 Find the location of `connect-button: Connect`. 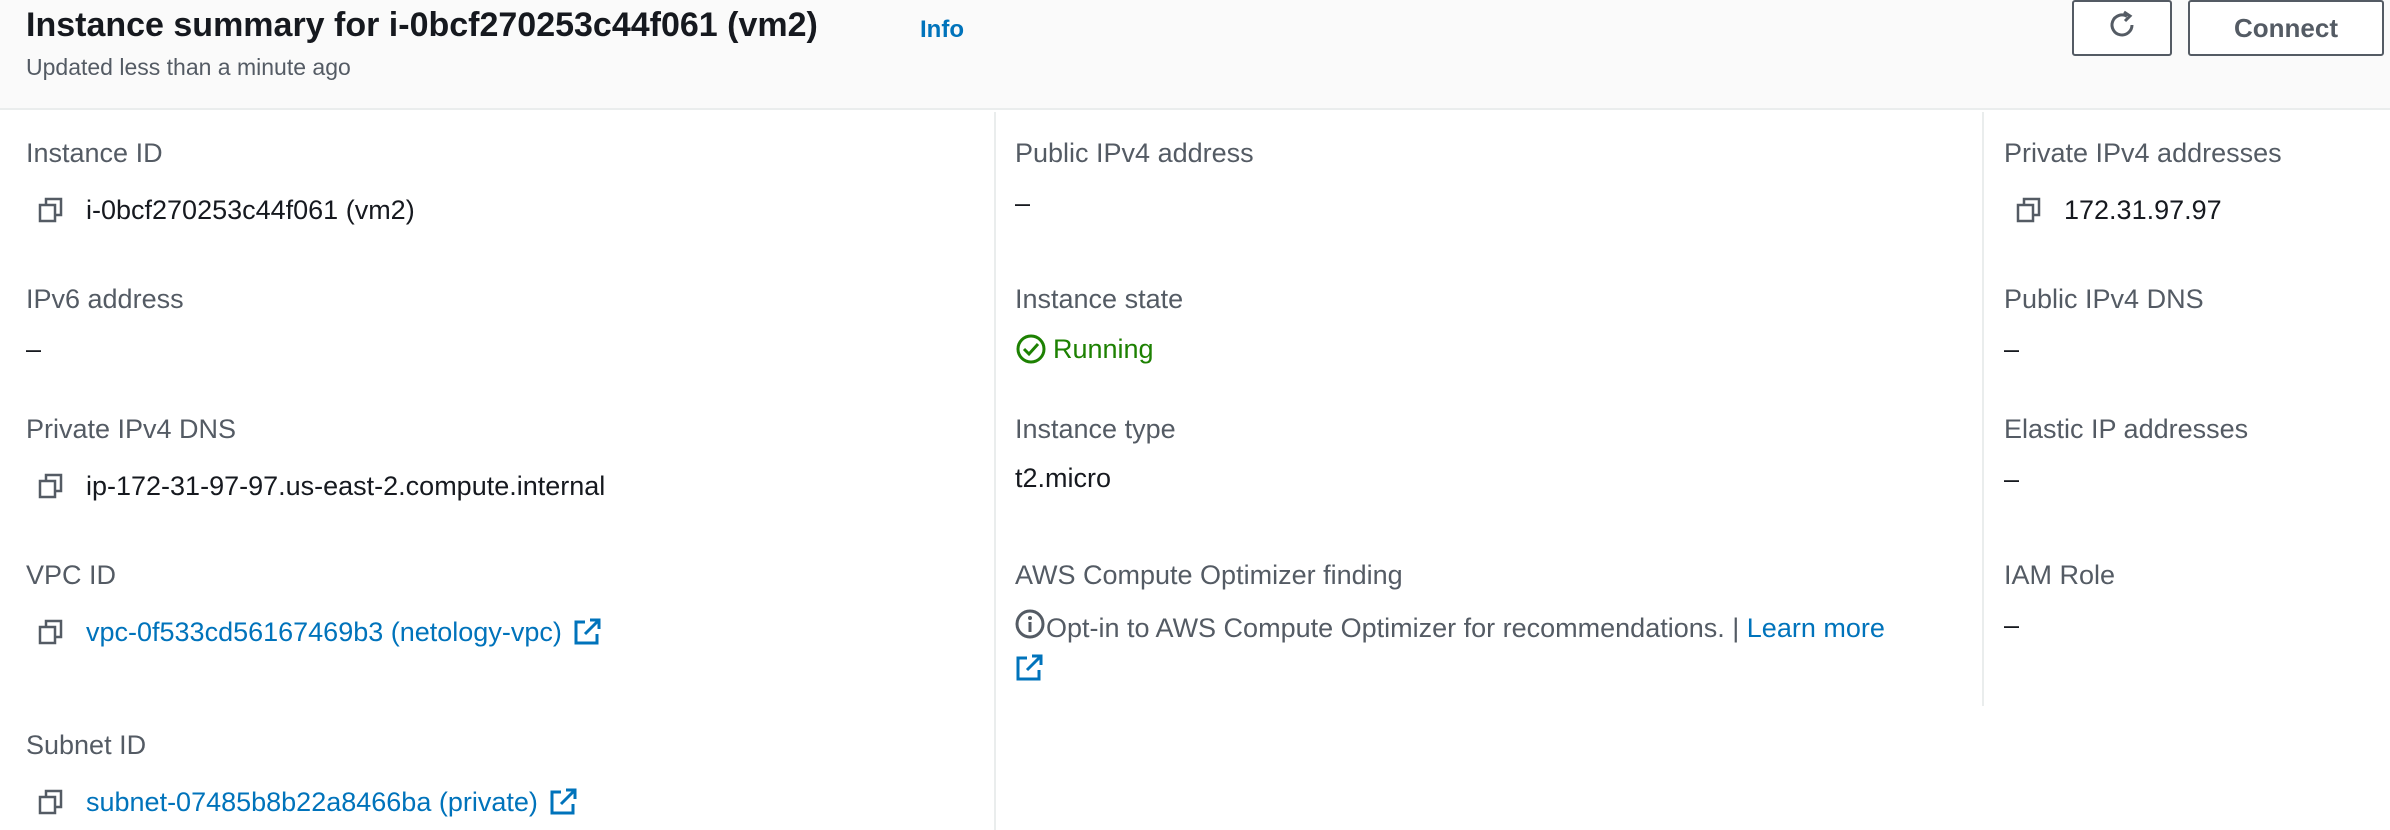

connect-button: Connect is located at coordinates (2286, 28).